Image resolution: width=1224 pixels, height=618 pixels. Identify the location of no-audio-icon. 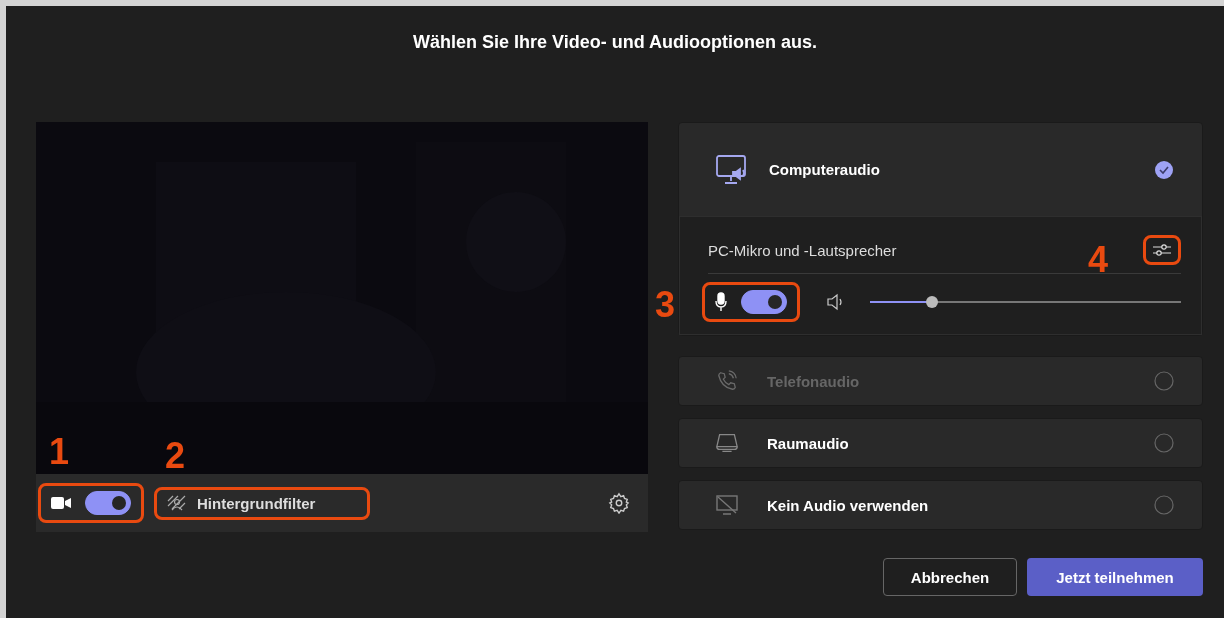
(727, 505).